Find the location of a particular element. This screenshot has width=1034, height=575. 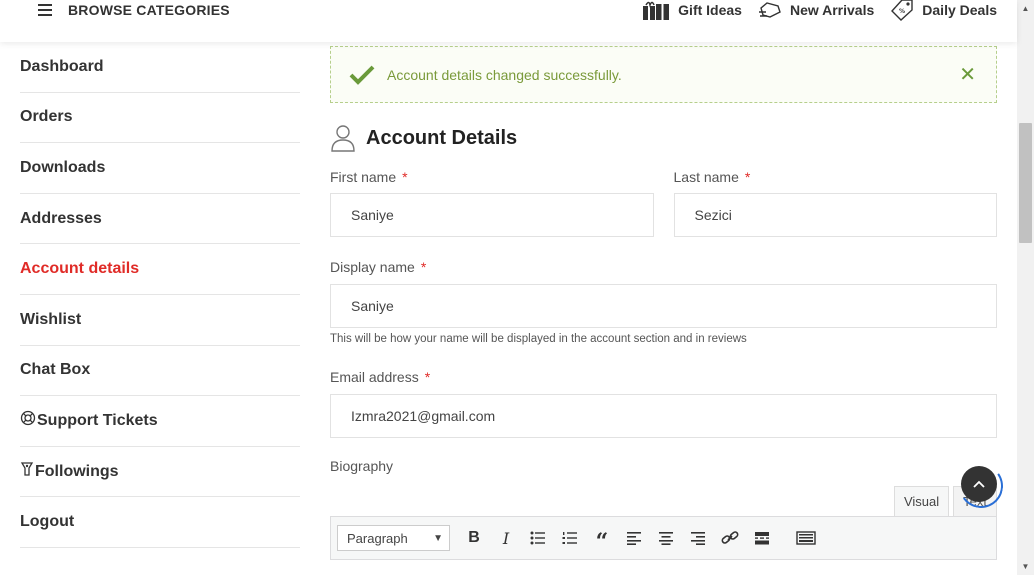

daily-deals-label: Daily Deals is located at coordinates (959, 10).